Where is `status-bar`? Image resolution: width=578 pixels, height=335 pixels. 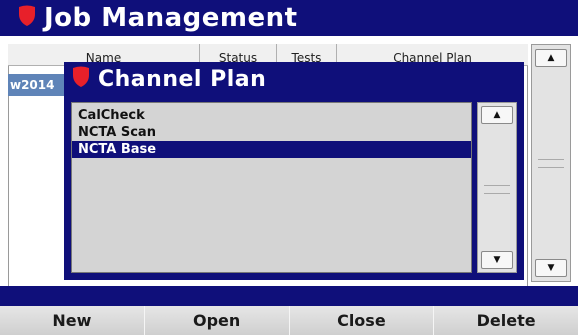 status-bar is located at coordinates (289, 296).